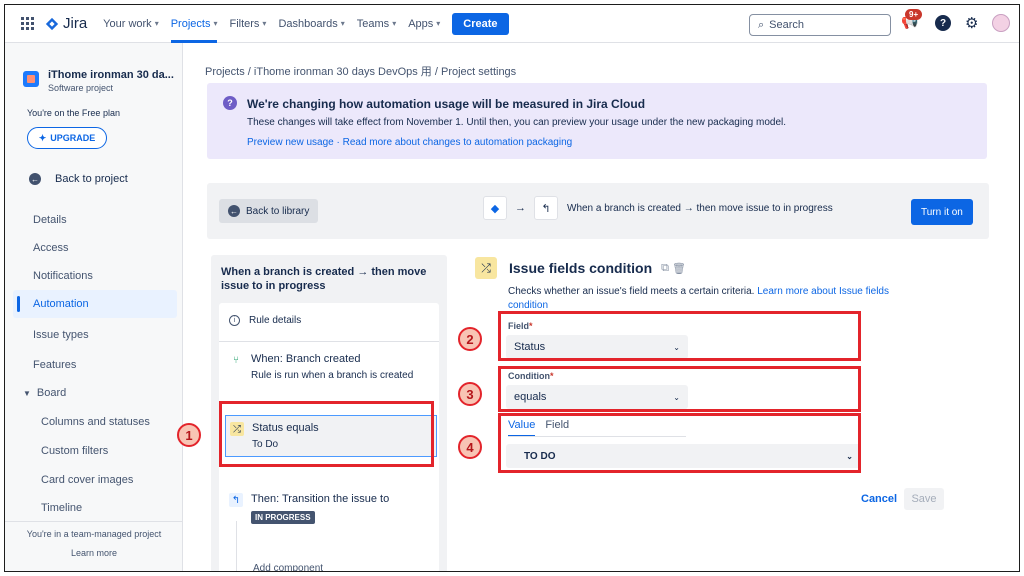 Image resolution: width=1024 pixels, height=576 pixels. I want to click on sparkle-icon: ✦, so click(42, 137).